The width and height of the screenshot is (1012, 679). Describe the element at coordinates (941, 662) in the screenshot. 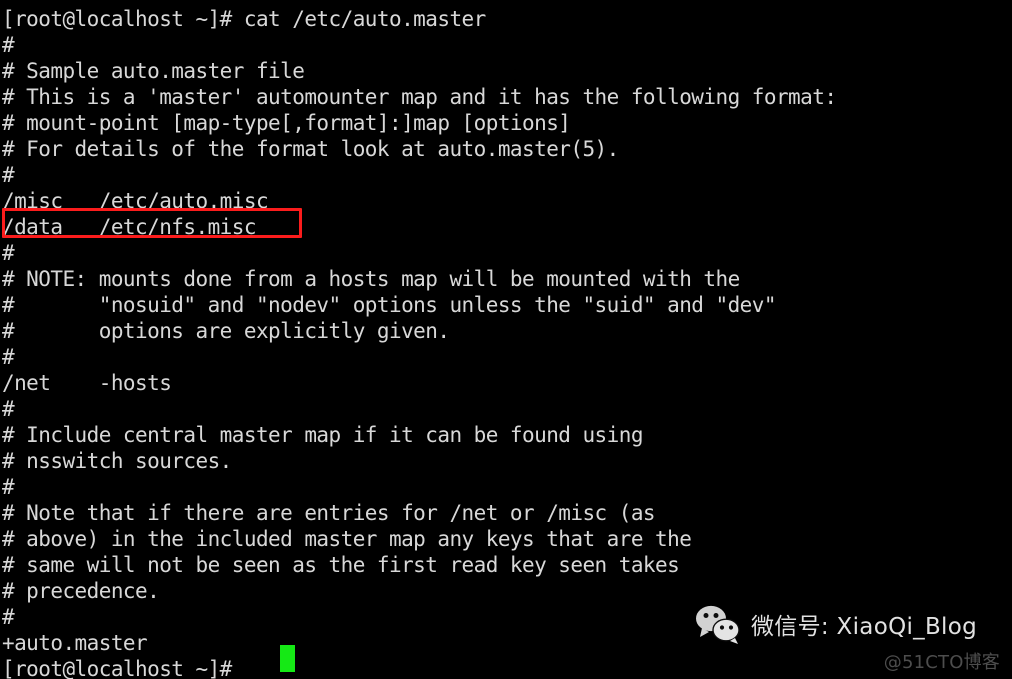

I see `site-credit-text: @51CTO博客` at that location.